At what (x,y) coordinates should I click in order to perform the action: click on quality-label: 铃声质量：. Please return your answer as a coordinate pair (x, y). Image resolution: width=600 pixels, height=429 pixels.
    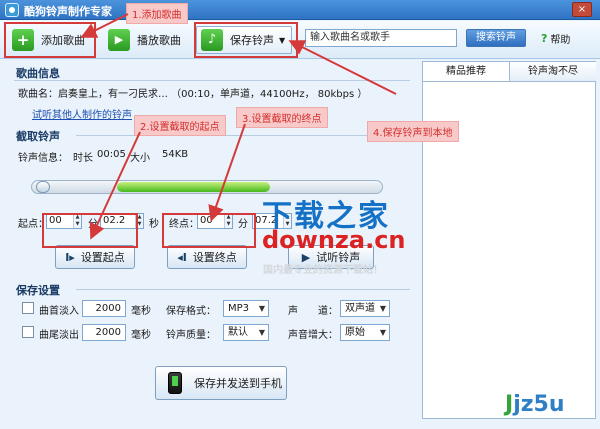
    Looking at the image, I should click on (191, 335).